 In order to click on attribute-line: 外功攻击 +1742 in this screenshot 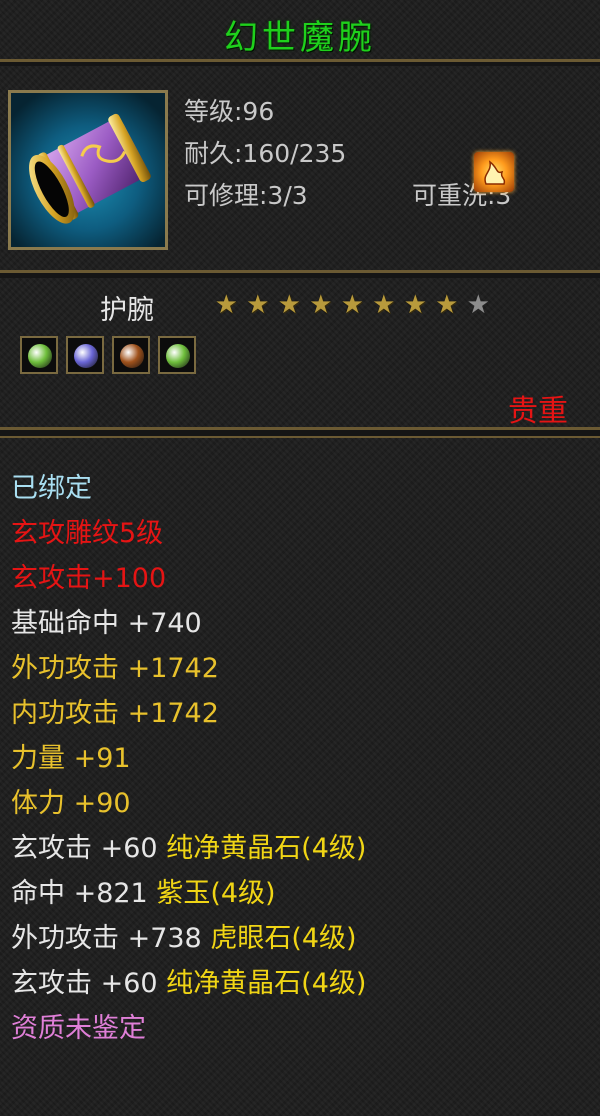, I will do `click(115, 665)`.